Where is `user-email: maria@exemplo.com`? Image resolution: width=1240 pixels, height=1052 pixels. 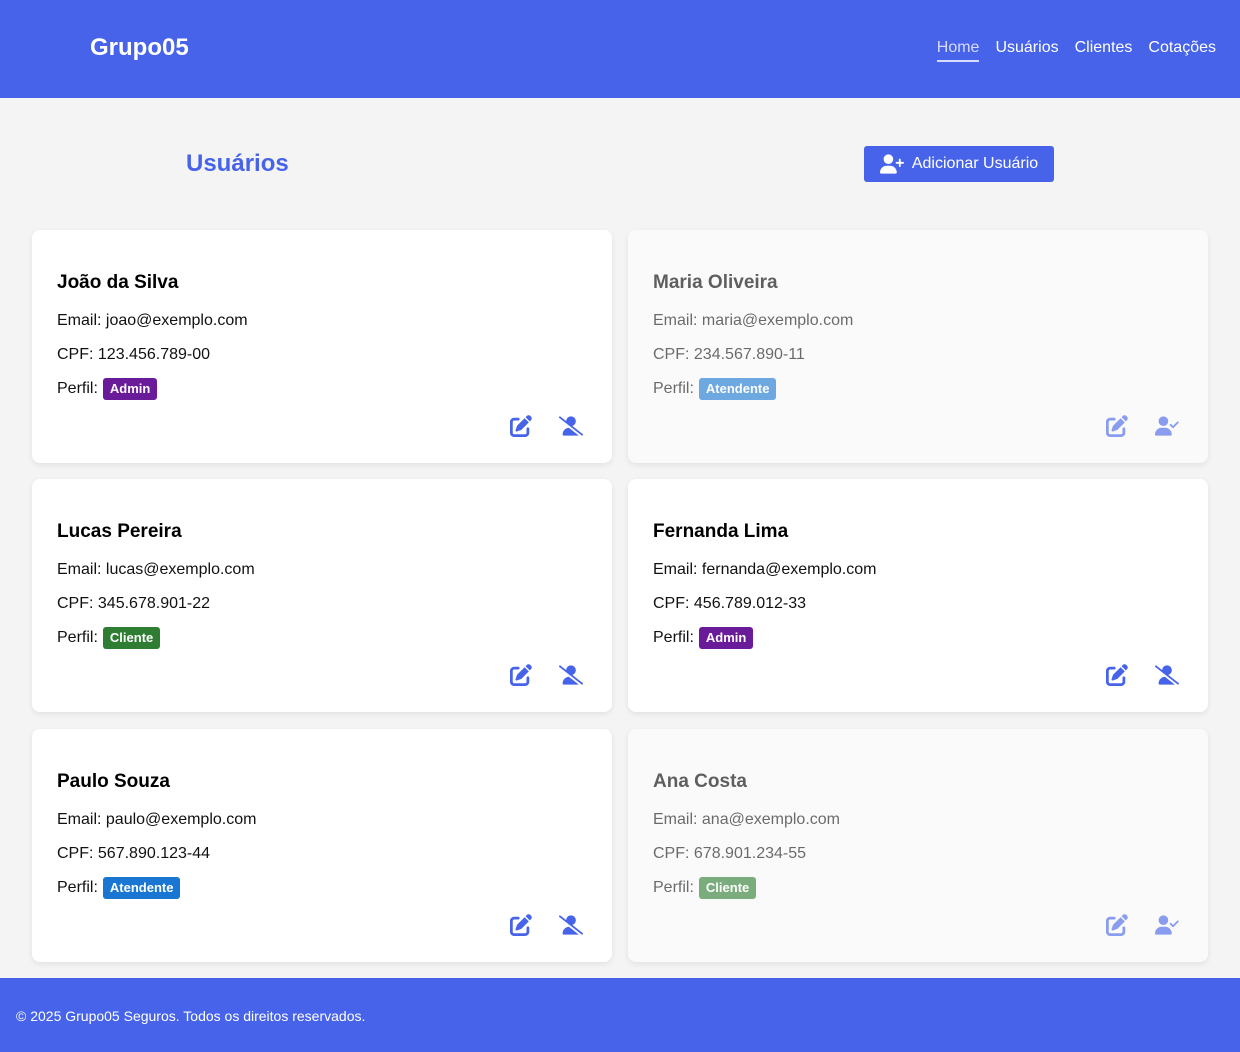
user-email: maria@exemplo.com is located at coordinates (777, 320).